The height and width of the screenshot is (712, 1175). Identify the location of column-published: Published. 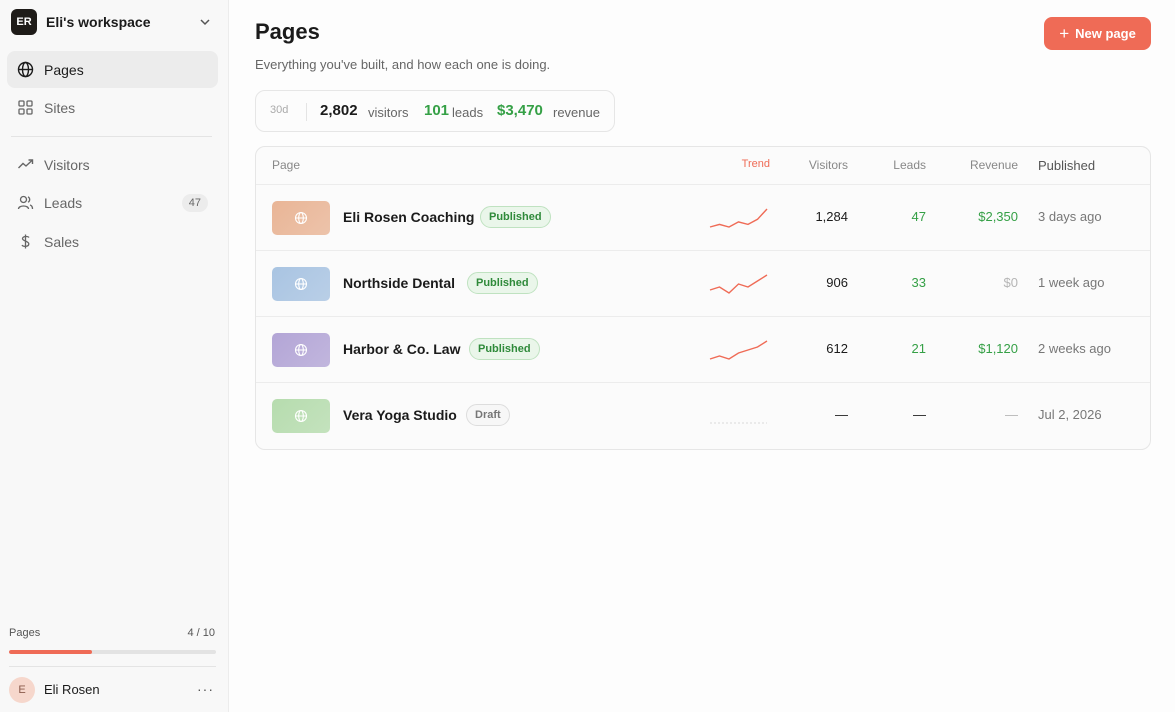
(1066, 165).